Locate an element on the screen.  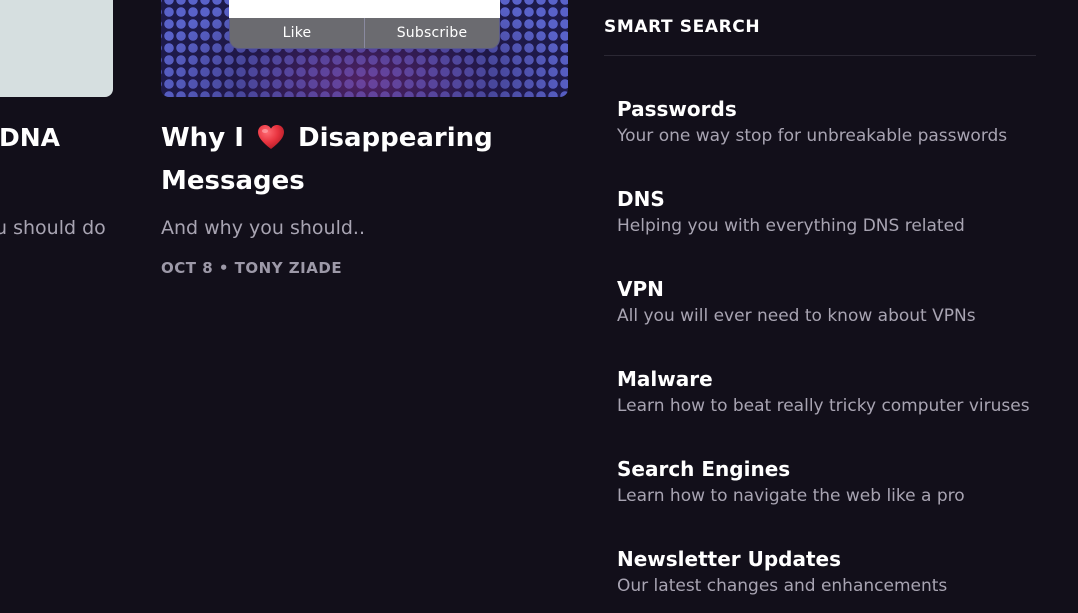
left-post-subtitle: u should do is located at coordinates (53, 228).